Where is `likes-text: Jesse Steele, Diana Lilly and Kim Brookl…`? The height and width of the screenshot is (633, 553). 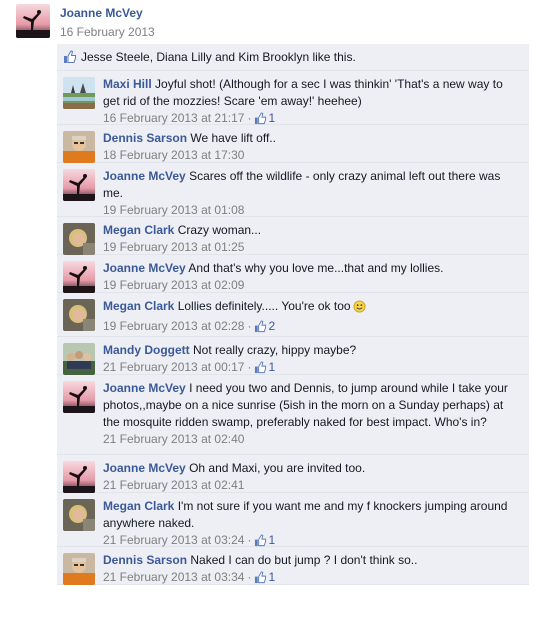
likes-text: Jesse Steele, Diana Lilly and Kim Brookl… is located at coordinates (218, 57).